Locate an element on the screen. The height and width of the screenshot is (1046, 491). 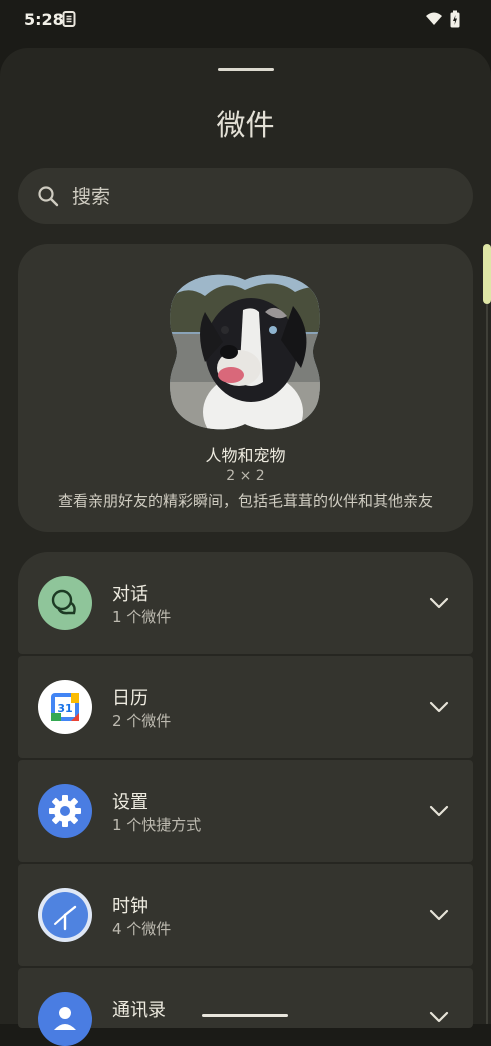
scrollbar-thumb is located at coordinates (487, 274).